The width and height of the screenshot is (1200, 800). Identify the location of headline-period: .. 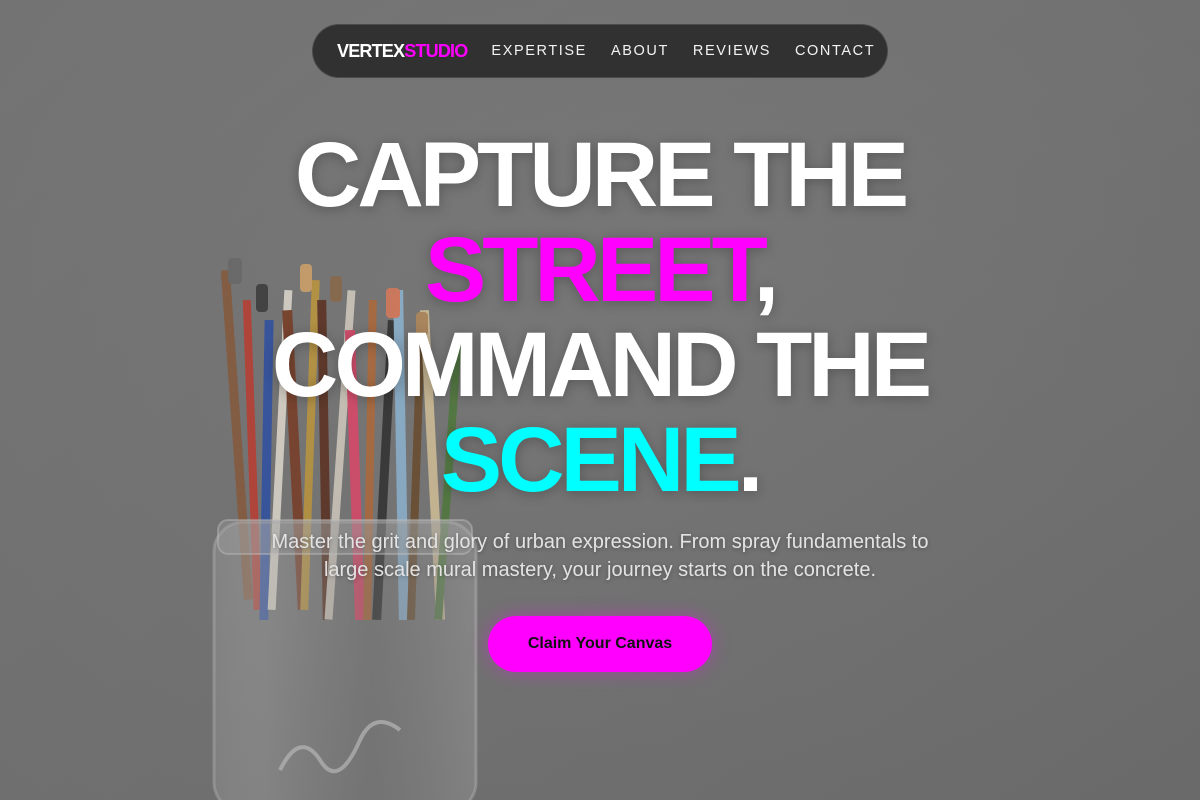
(750, 460).